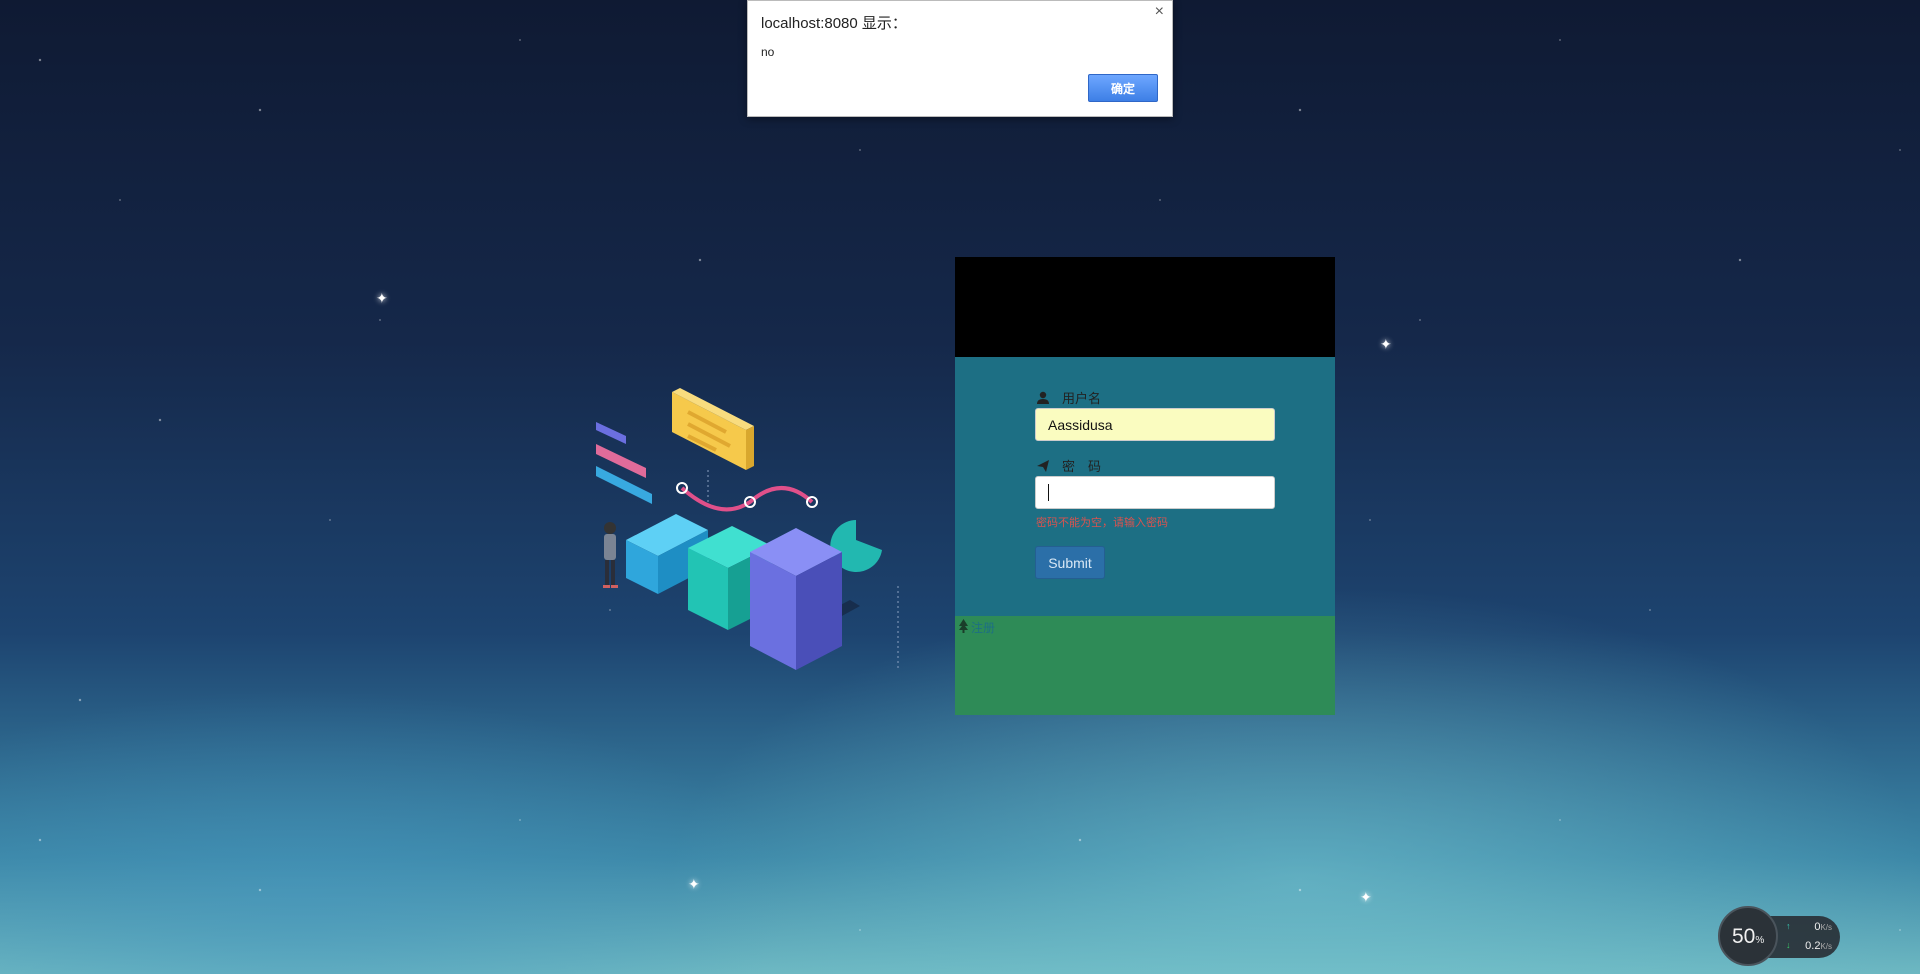 The height and width of the screenshot is (974, 1920). I want to click on close-icon: ×, so click(1159, 12).